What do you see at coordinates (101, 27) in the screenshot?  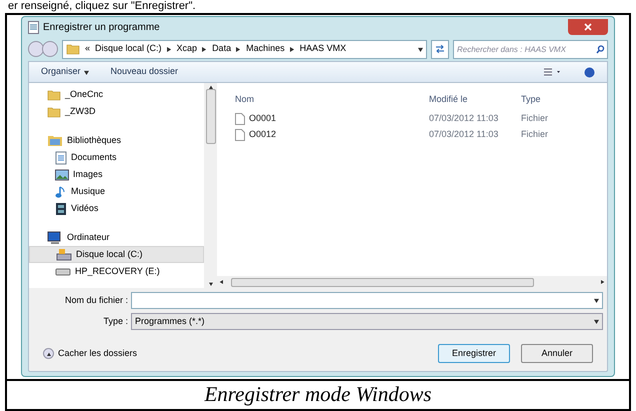 I see `window-title: Enregistrer un programme` at bounding box center [101, 27].